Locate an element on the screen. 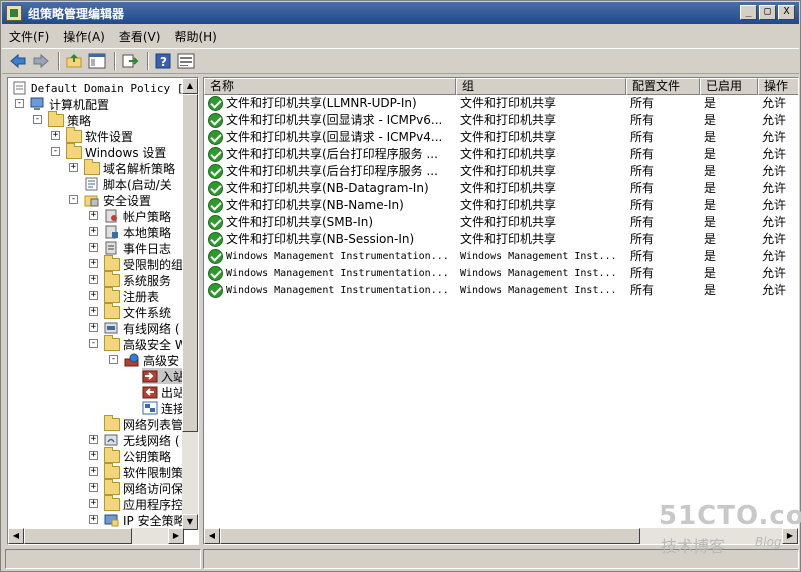 The height and width of the screenshot is (572, 801). tree-hscroll-thumb is located at coordinates (78, 536).